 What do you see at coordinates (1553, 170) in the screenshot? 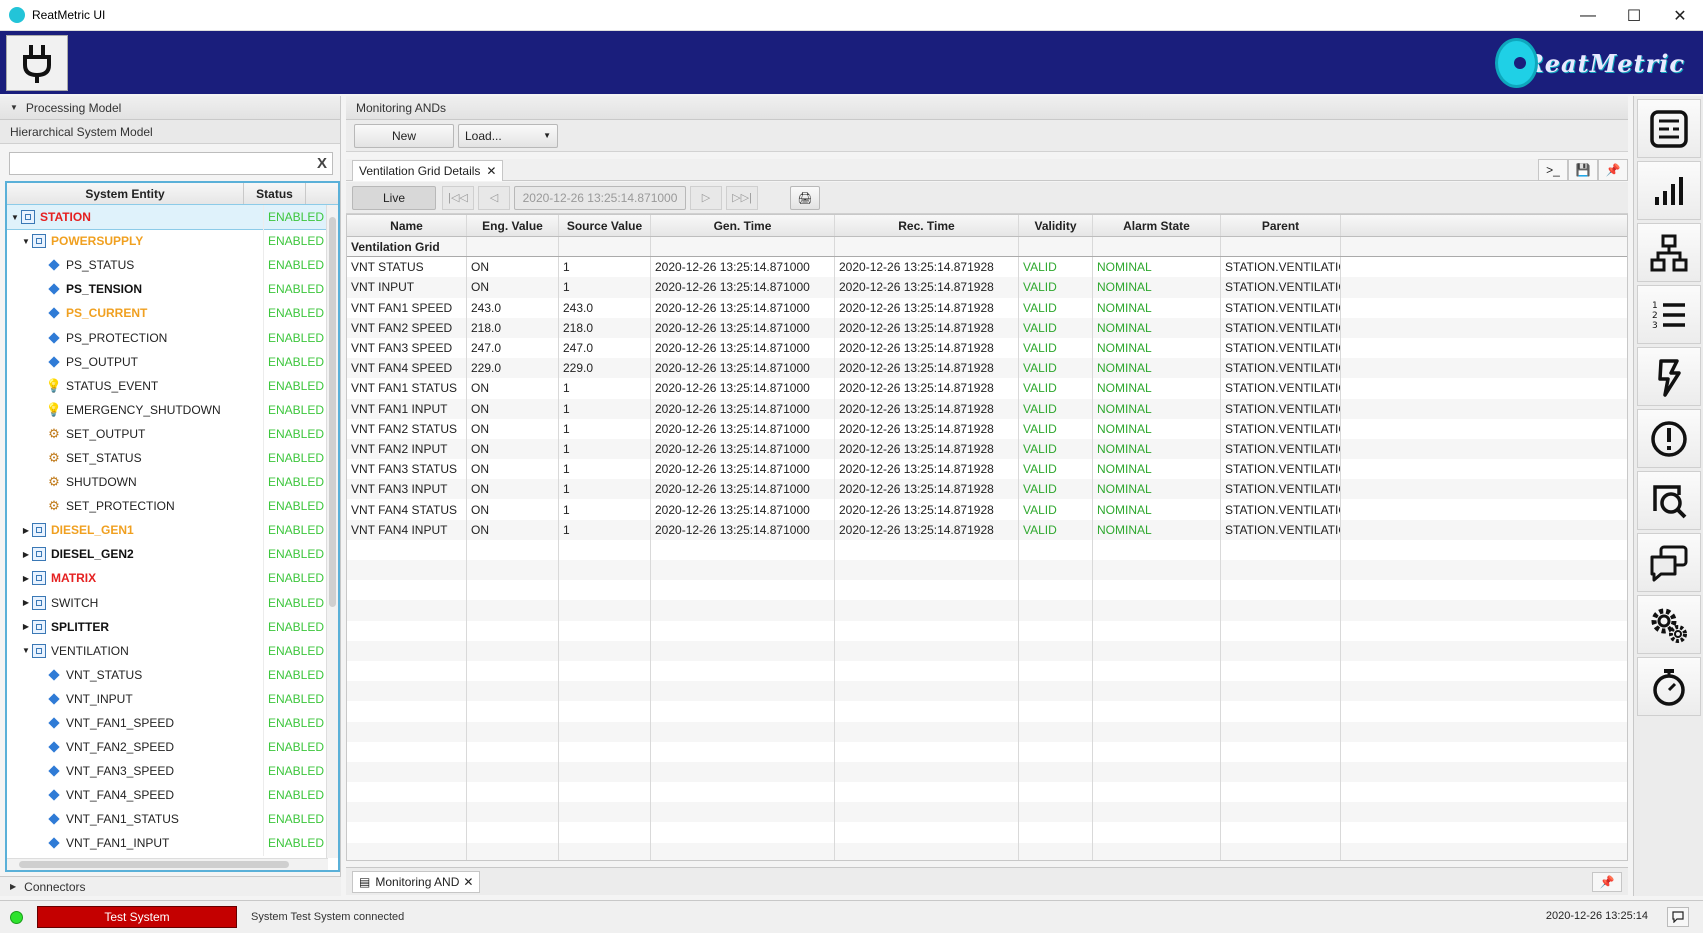
I see `console-icon: >_` at bounding box center [1553, 170].